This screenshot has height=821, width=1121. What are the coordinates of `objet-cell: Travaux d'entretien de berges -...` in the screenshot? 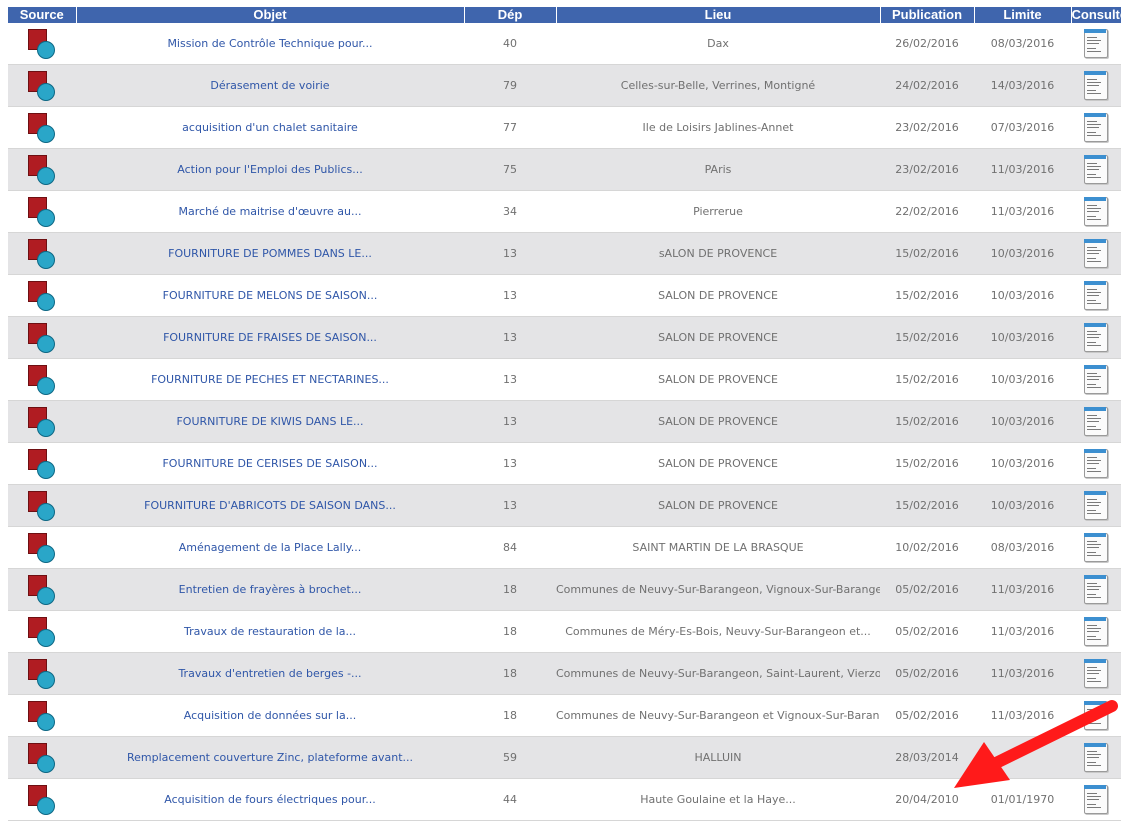 It's located at (270, 673).